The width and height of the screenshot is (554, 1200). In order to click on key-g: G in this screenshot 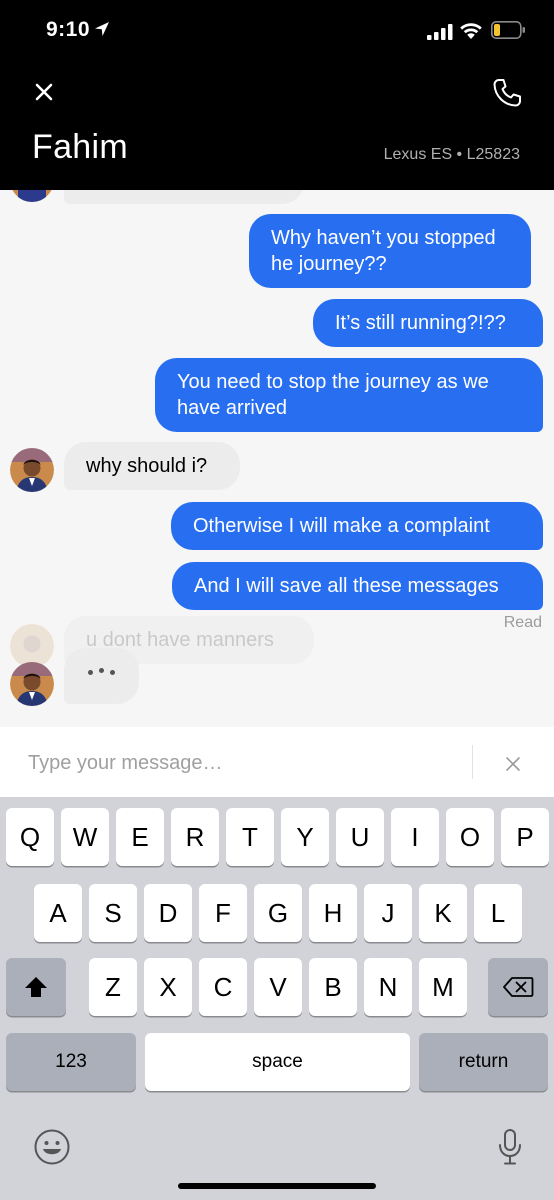, I will do `click(278, 913)`.